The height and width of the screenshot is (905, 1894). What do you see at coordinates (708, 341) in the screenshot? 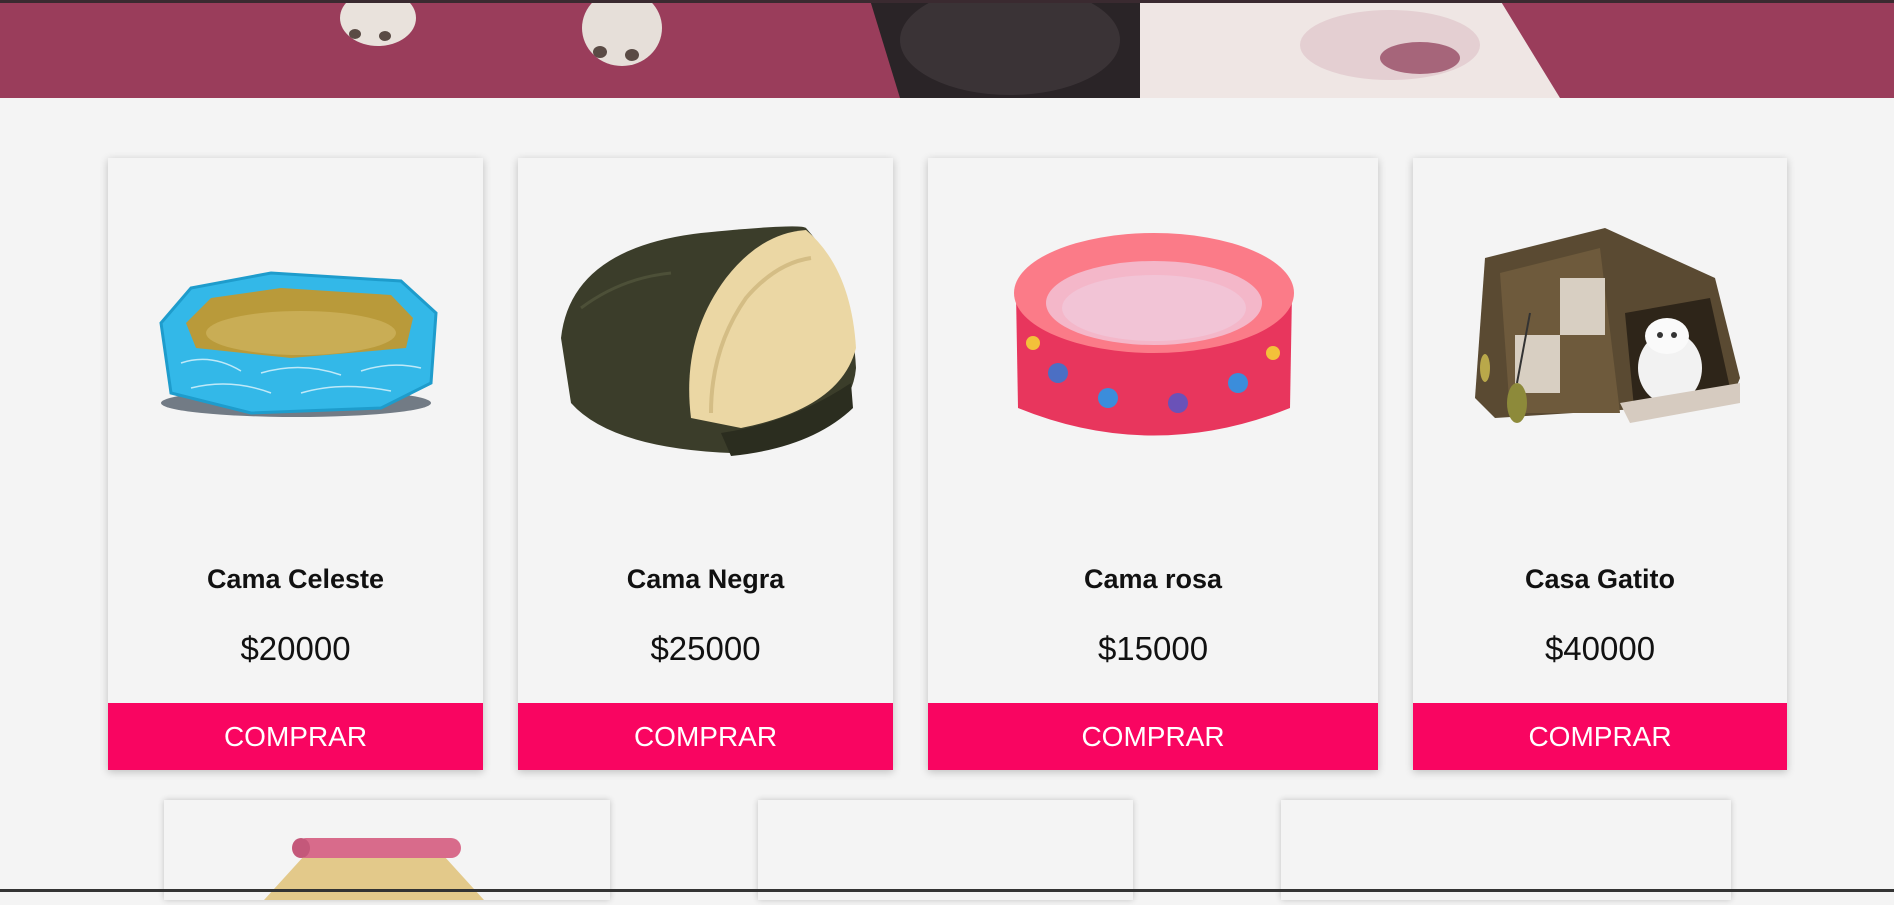
I see `black-cave-pet-bed-icon` at bounding box center [708, 341].